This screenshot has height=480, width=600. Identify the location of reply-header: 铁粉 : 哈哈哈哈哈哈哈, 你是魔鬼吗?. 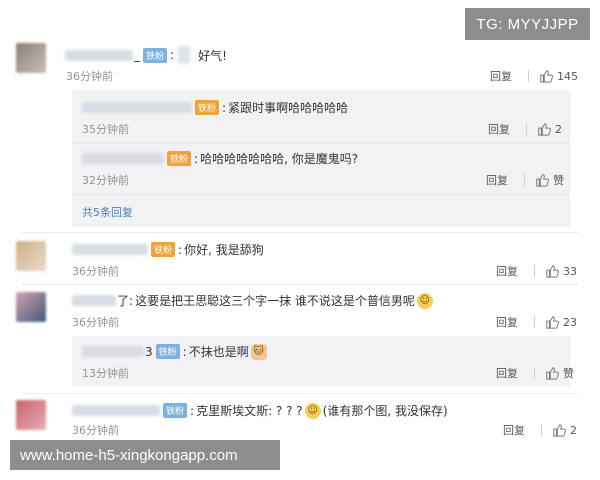
(220, 158).